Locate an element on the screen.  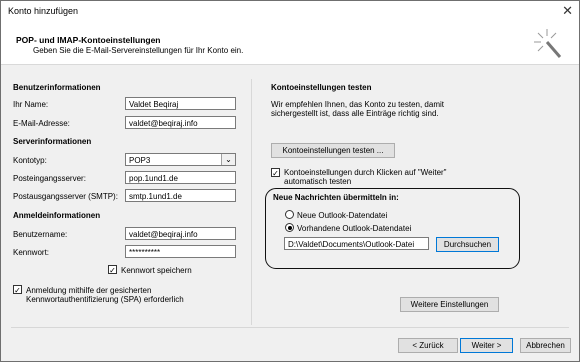
account-type-label: Kontotyp: is located at coordinates (30, 160).